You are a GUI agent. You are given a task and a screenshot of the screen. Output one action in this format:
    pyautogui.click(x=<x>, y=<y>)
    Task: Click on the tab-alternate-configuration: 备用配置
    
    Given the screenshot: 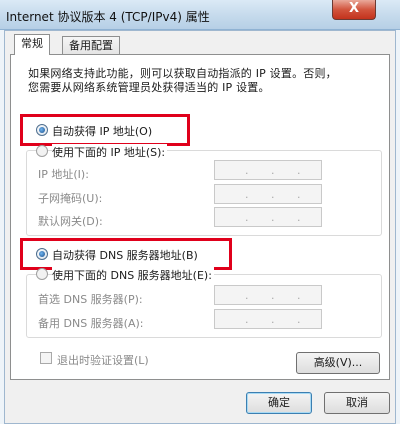 What is the action you would take?
    pyautogui.click(x=91, y=45)
    